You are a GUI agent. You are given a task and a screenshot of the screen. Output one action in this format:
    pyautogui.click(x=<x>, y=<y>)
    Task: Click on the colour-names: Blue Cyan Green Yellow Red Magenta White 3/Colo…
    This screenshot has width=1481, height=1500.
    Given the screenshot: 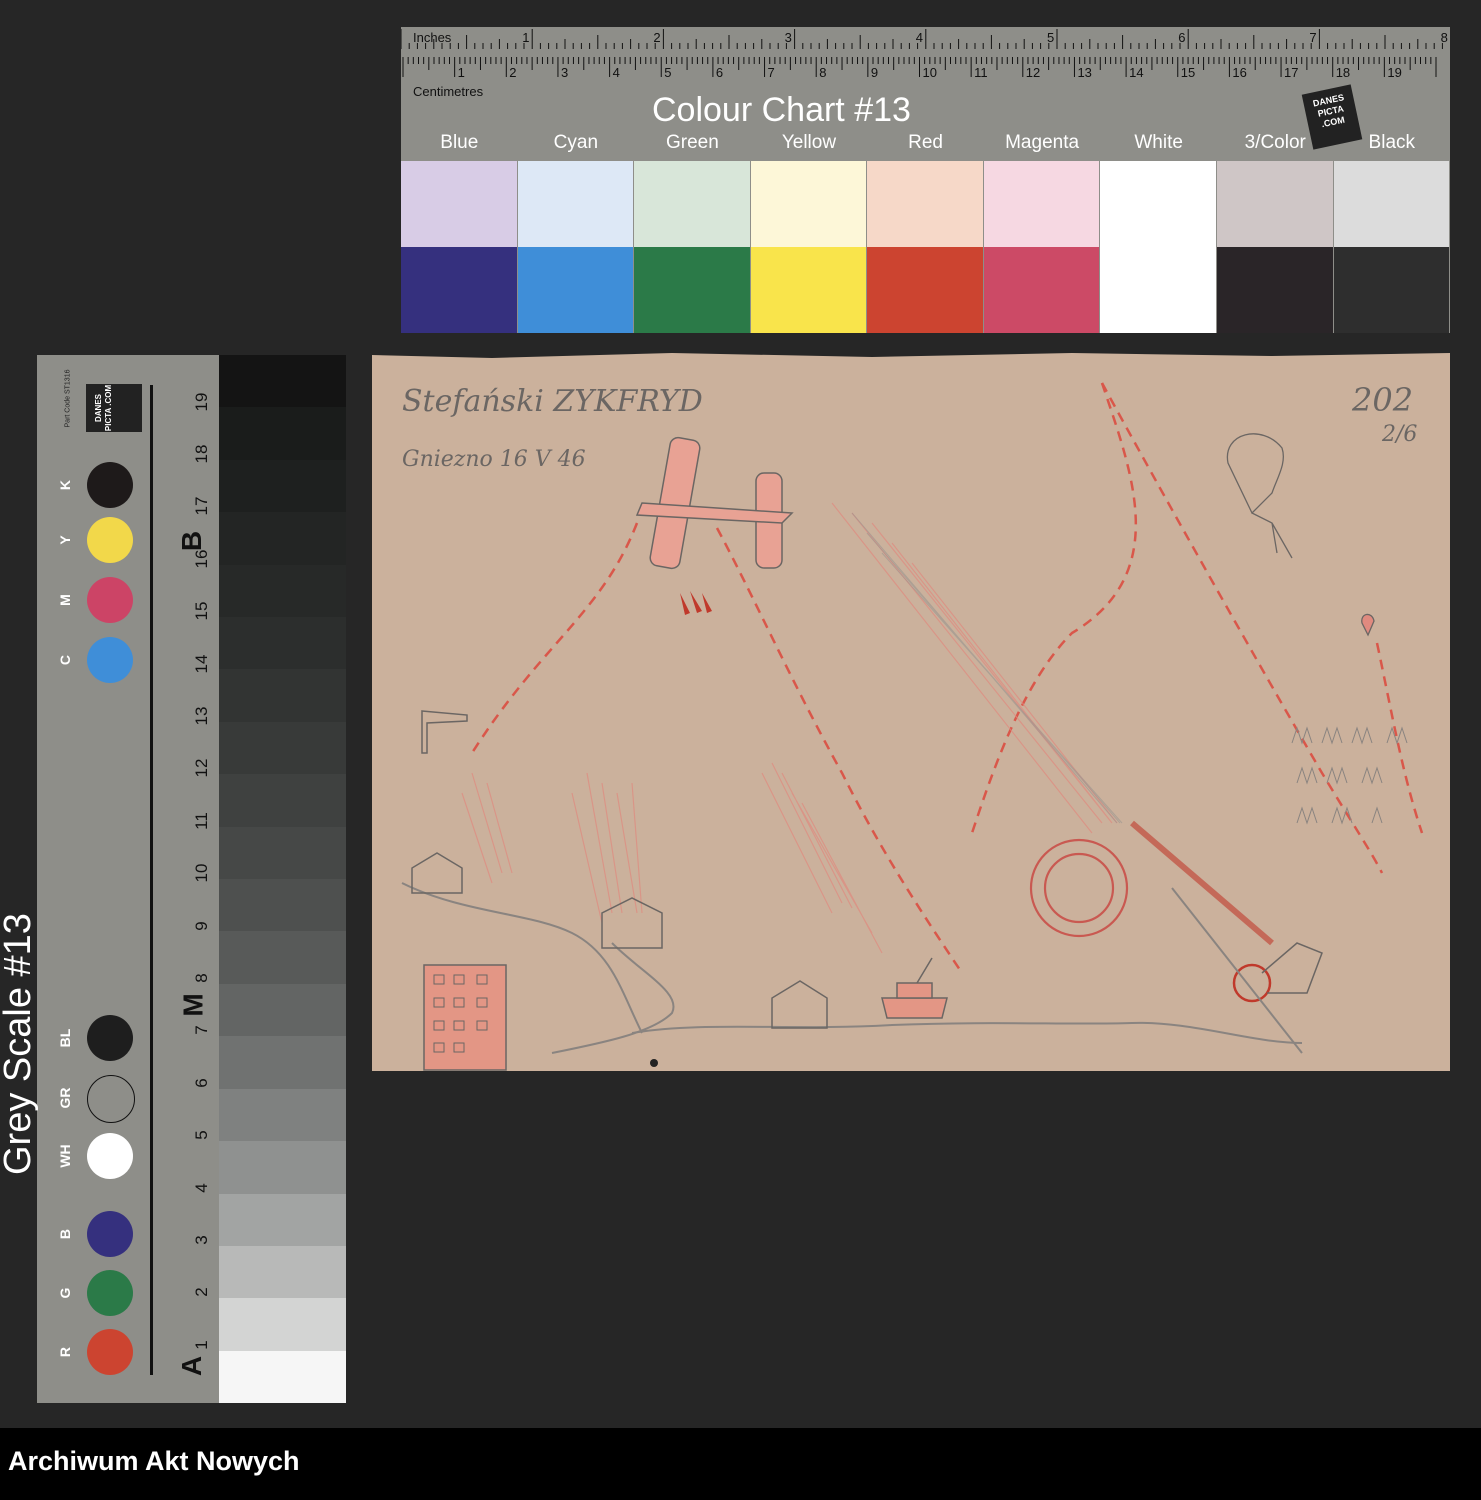 What is the action you would take?
    pyautogui.click(x=925, y=145)
    